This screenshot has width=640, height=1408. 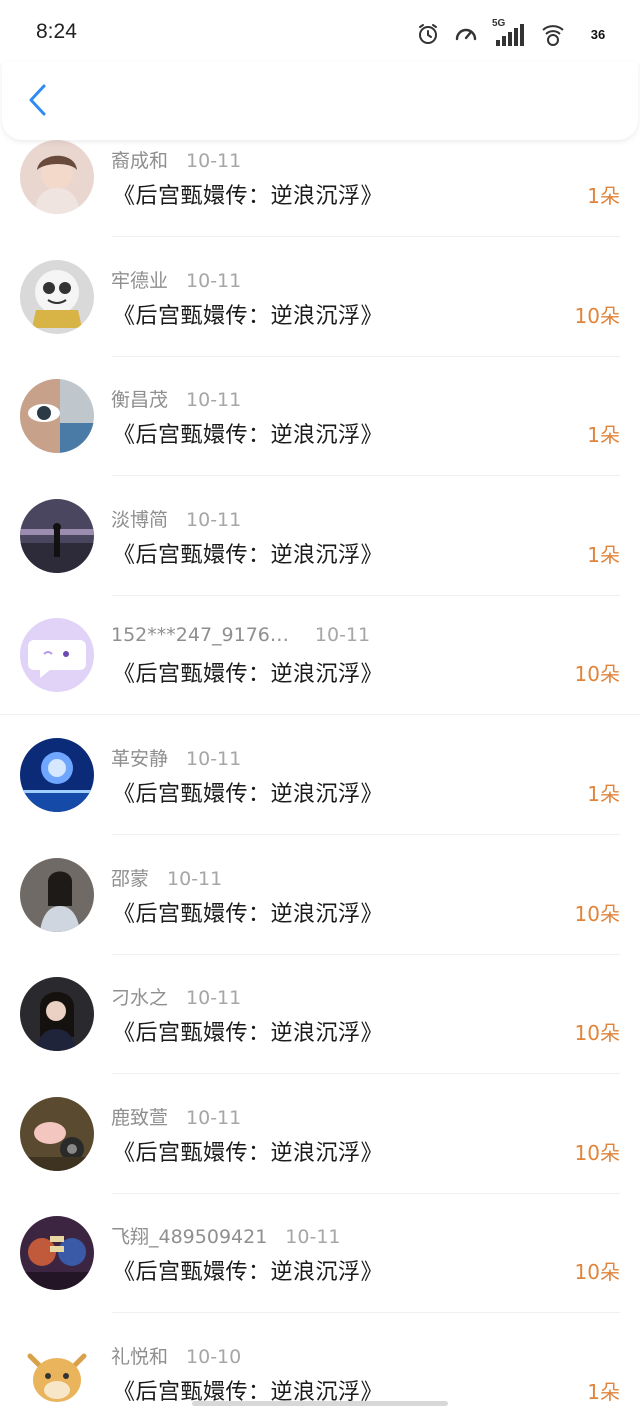 I want to click on cellular-5g-icon: 5G, so click(x=509, y=33).